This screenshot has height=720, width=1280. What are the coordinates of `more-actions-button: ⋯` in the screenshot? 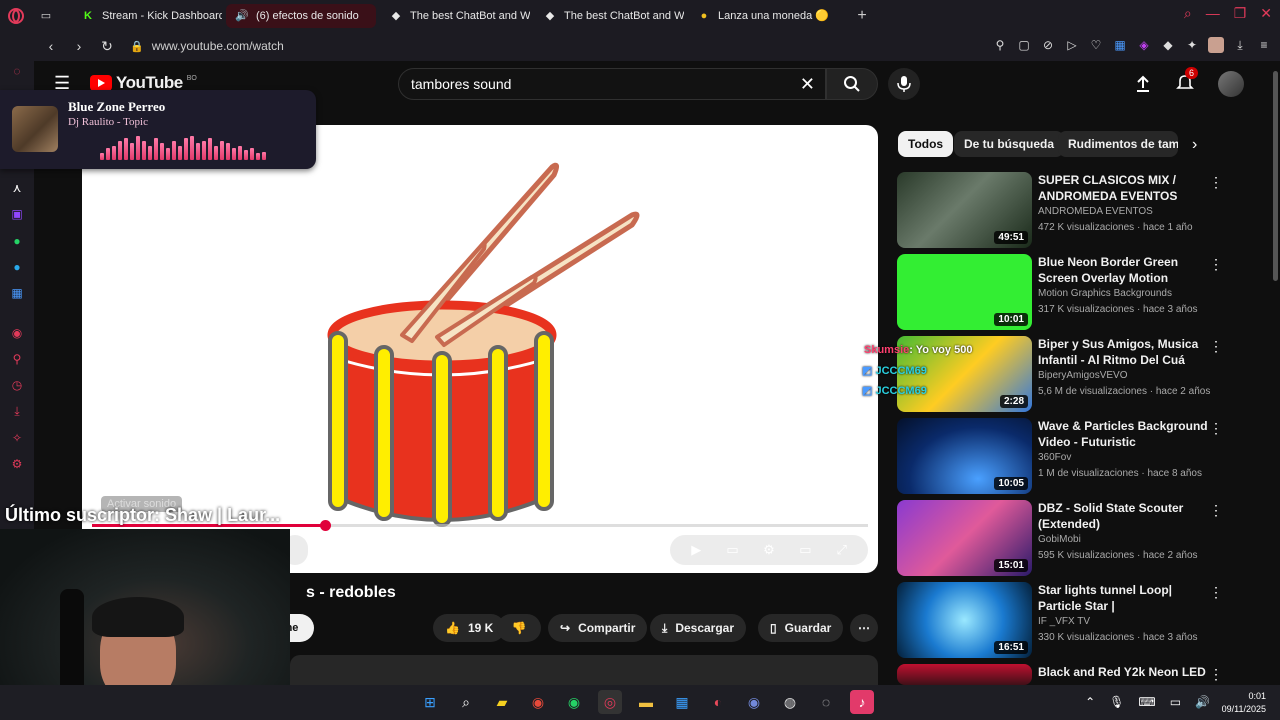 It's located at (864, 628).